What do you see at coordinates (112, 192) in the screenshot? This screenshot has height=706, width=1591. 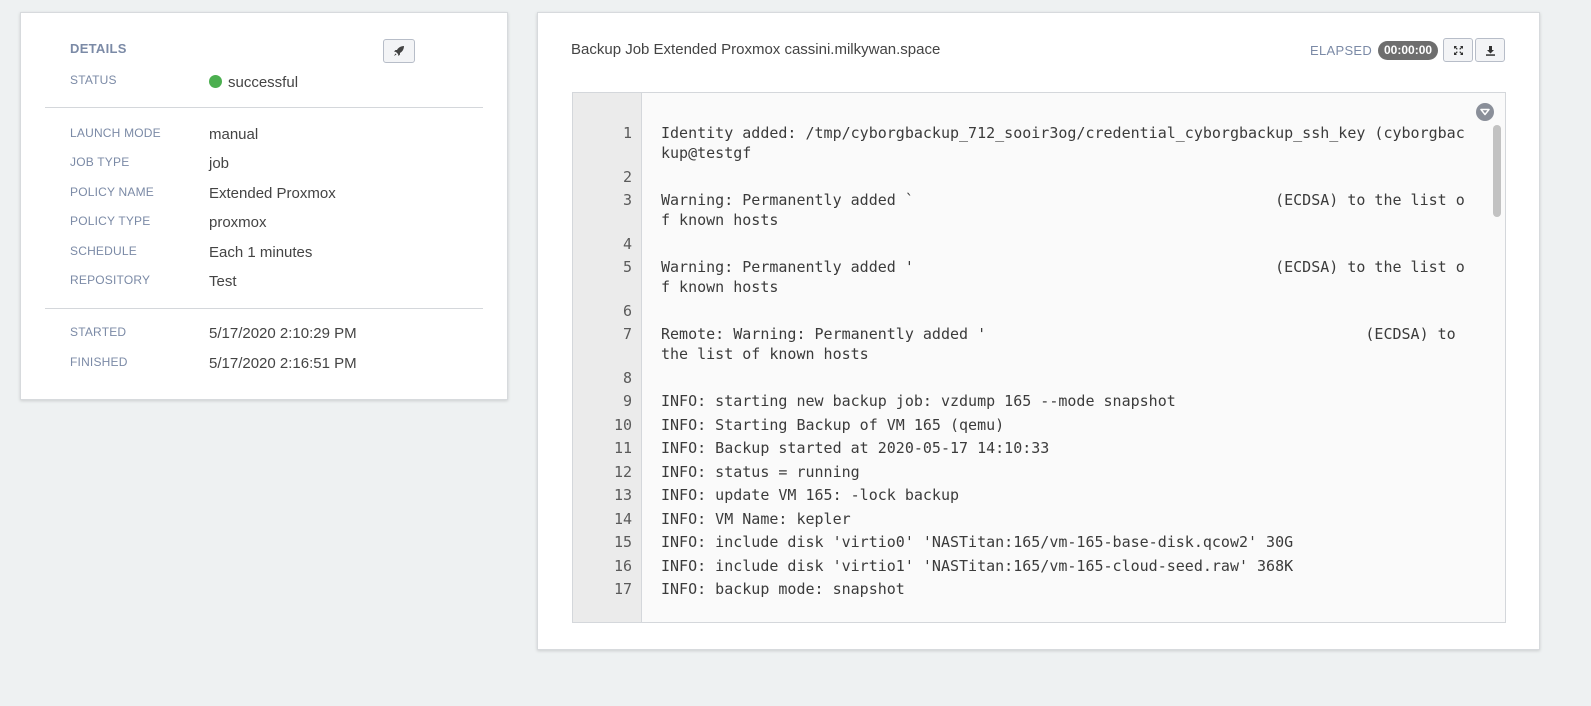 I see `policy-name-label: POLICY NAME` at bounding box center [112, 192].